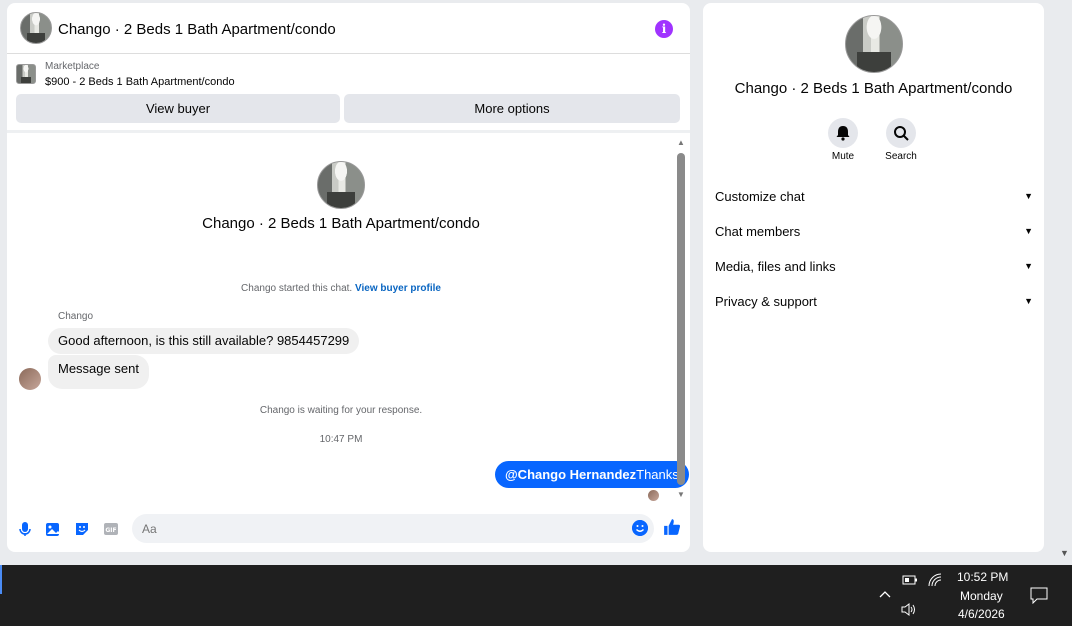 Image resolution: width=1072 pixels, height=626 pixels. I want to click on message-input, so click(393, 528).